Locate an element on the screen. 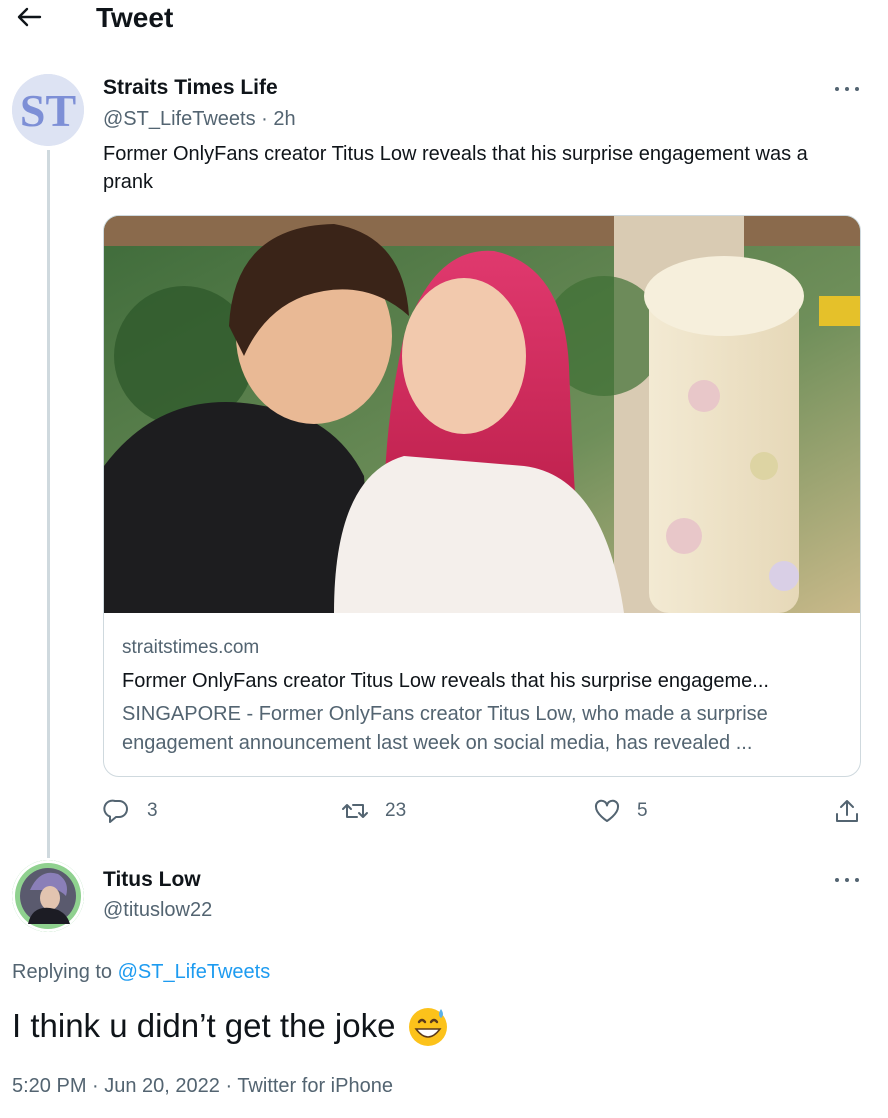 This screenshot has height=1118, width=888. author-name: Straits Times Life is located at coordinates (190, 88).